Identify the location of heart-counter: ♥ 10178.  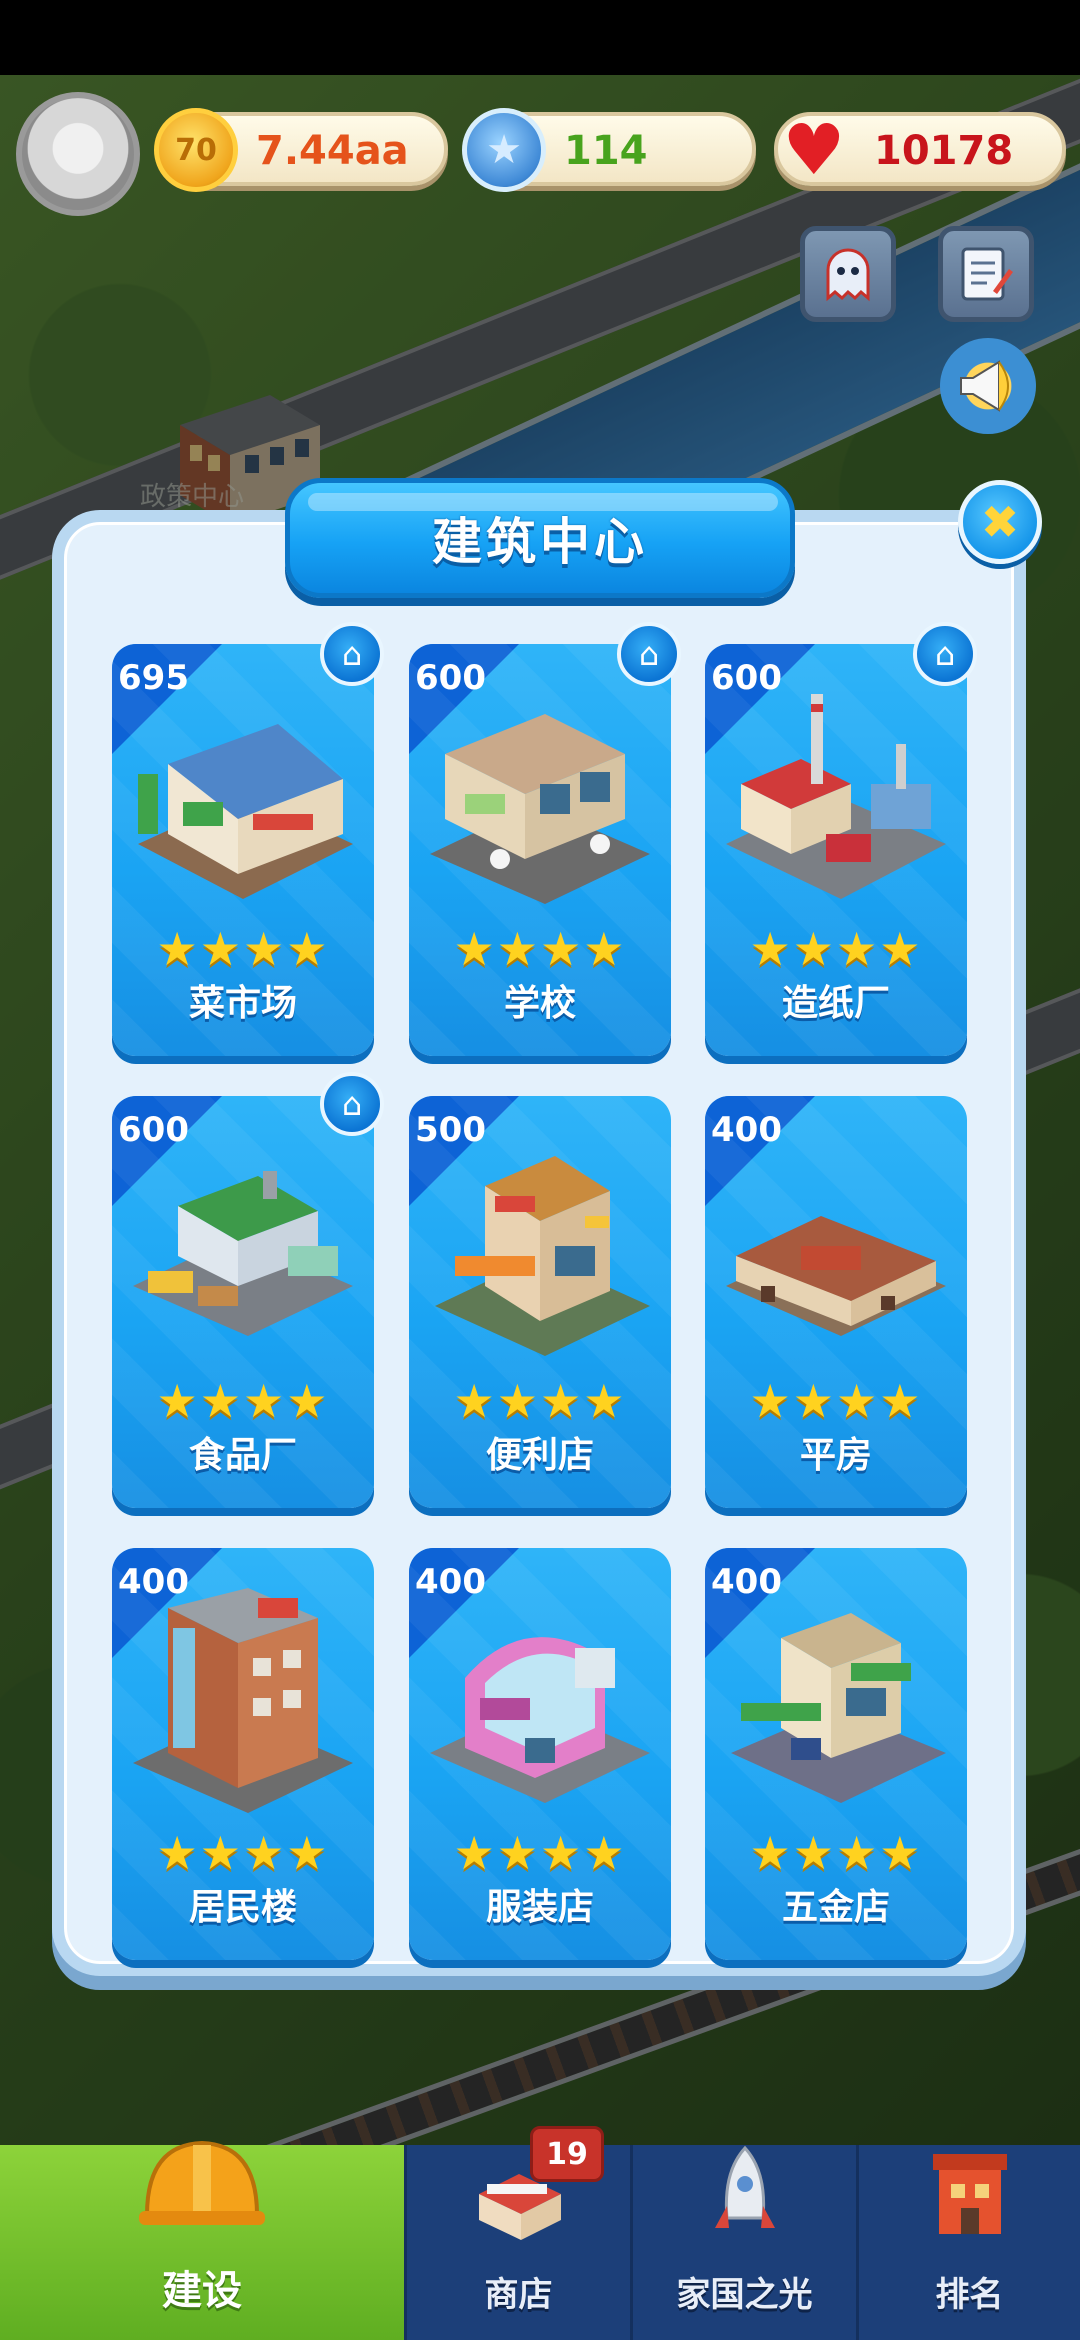
(920, 149).